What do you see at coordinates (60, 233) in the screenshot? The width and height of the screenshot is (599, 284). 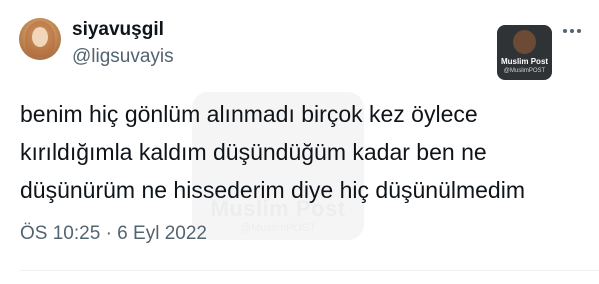 I see `tweet-time: ÖS 10:25` at bounding box center [60, 233].